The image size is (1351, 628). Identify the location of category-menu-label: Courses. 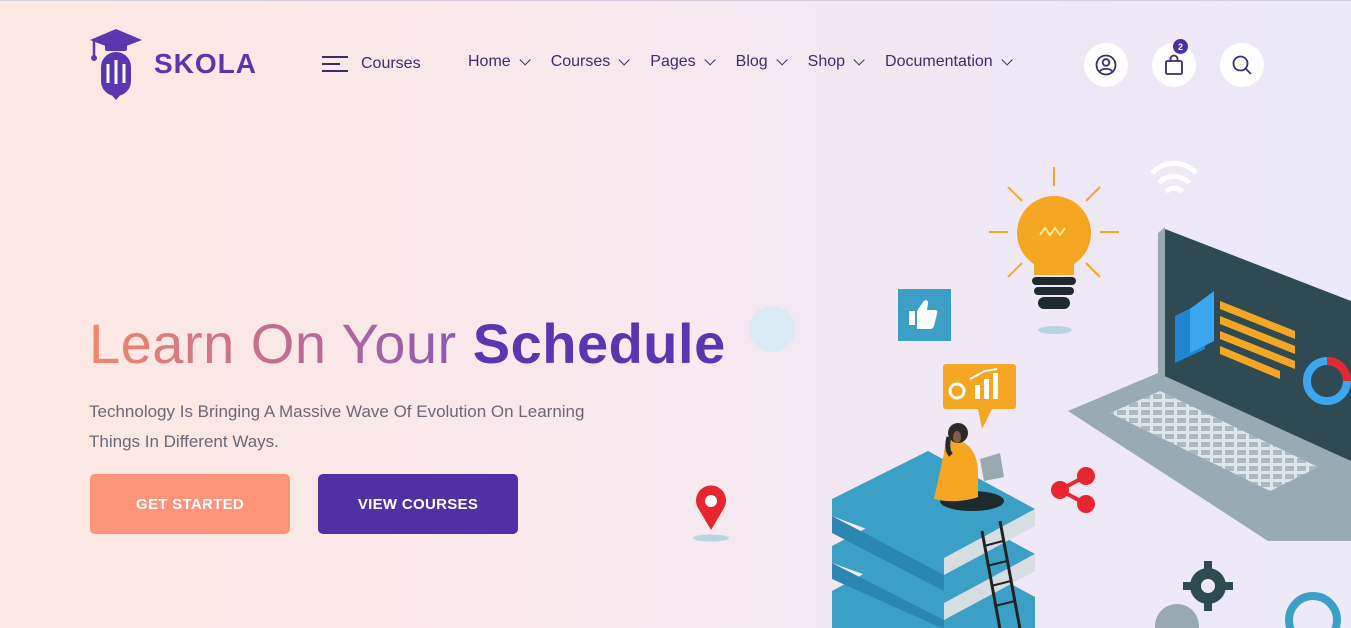
(391, 63).